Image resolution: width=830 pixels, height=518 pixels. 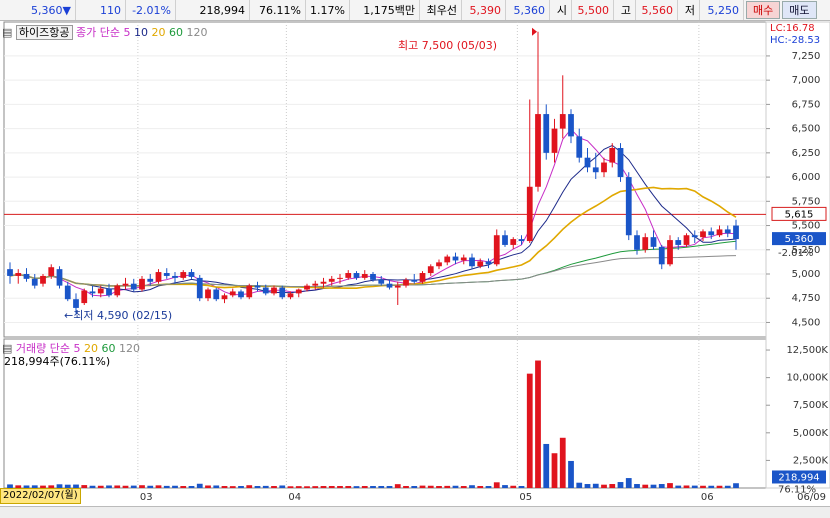 What do you see at coordinates (798, 477) in the screenshot?
I see `last-volume-label: 218,994` at bounding box center [798, 477].